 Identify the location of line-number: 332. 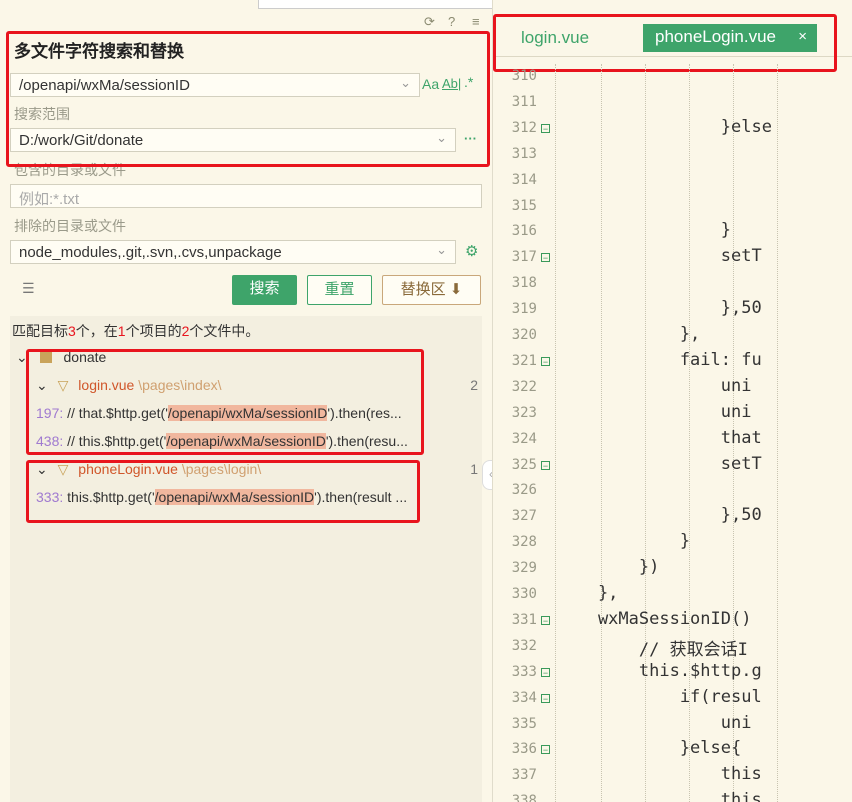
(524, 645).